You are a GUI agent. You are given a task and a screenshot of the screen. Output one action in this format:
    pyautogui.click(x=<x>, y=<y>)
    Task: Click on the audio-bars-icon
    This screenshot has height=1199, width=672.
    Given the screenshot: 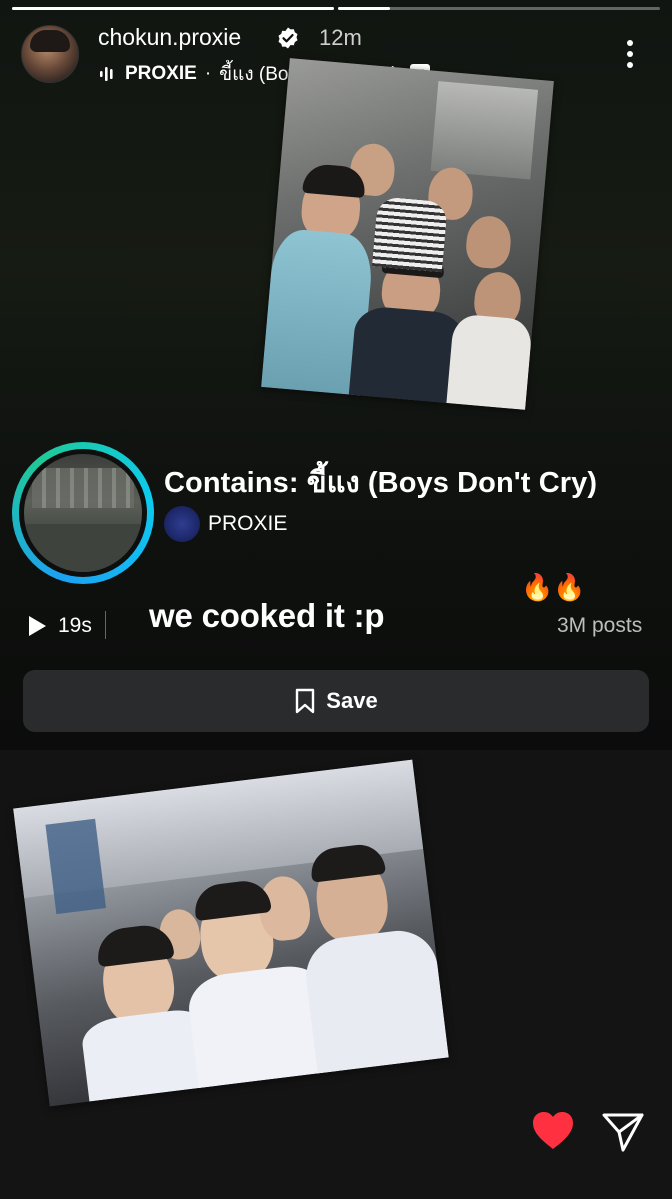 What is the action you would take?
    pyautogui.click(x=106, y=74)
    